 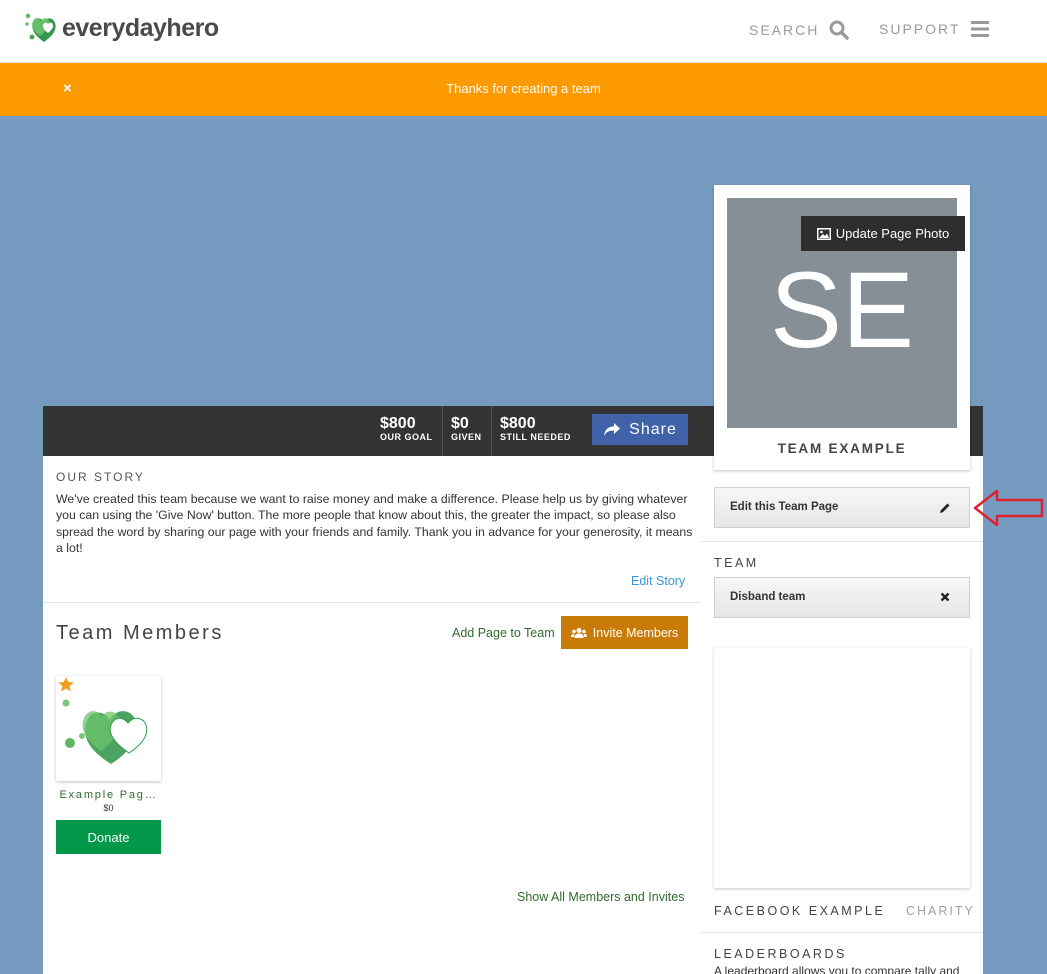 What do you see at coordinates (980, 29) in the screenshot?
I see `hamburger-menu-icon` at bounding box center [980, 29].